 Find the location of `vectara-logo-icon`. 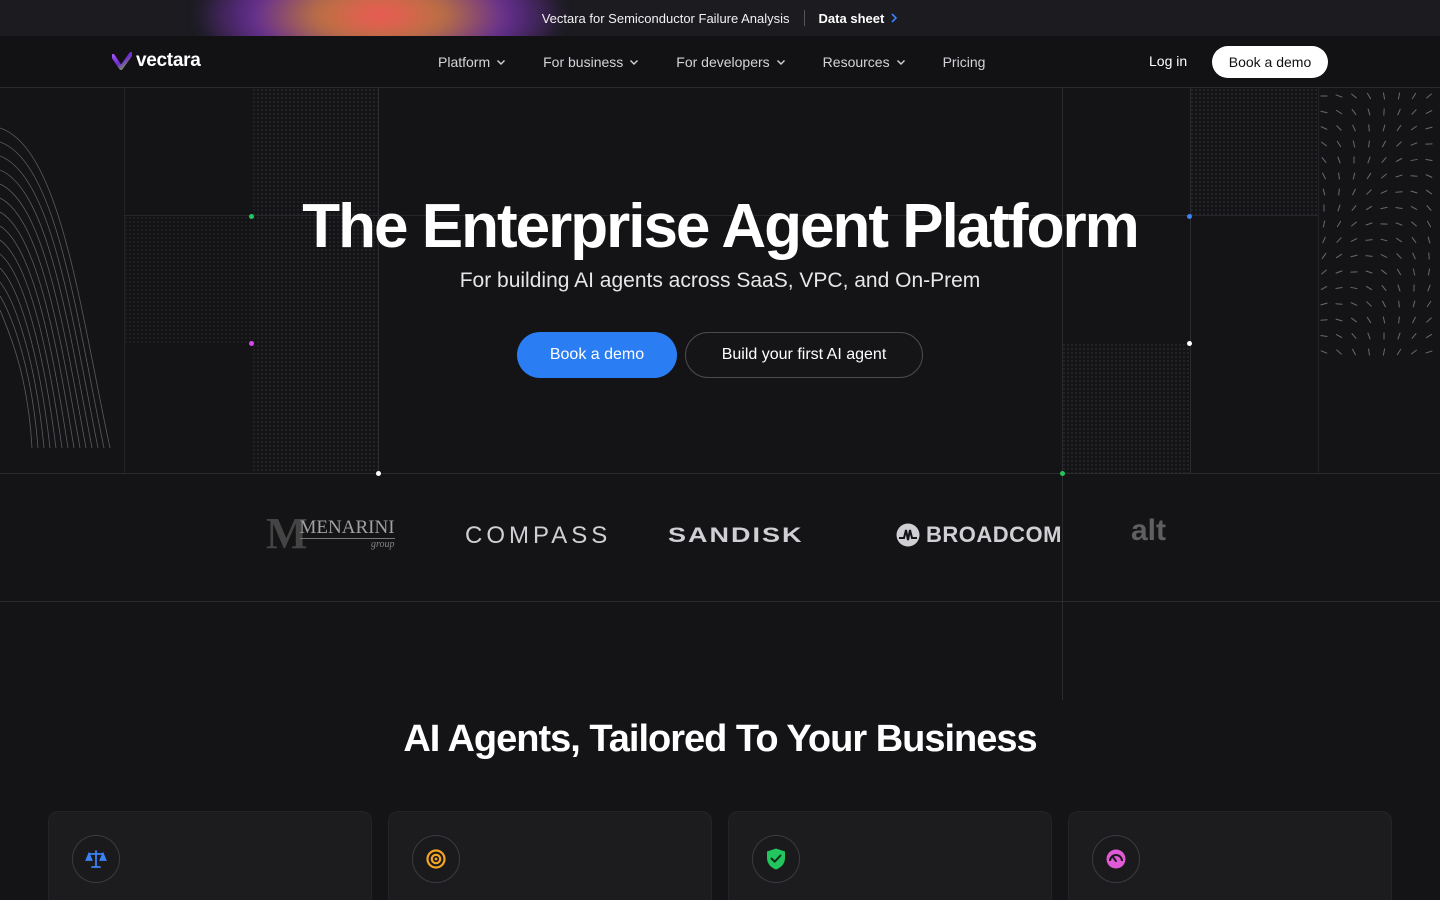

vectara-logo-icon is located at coordinates (122, 61).